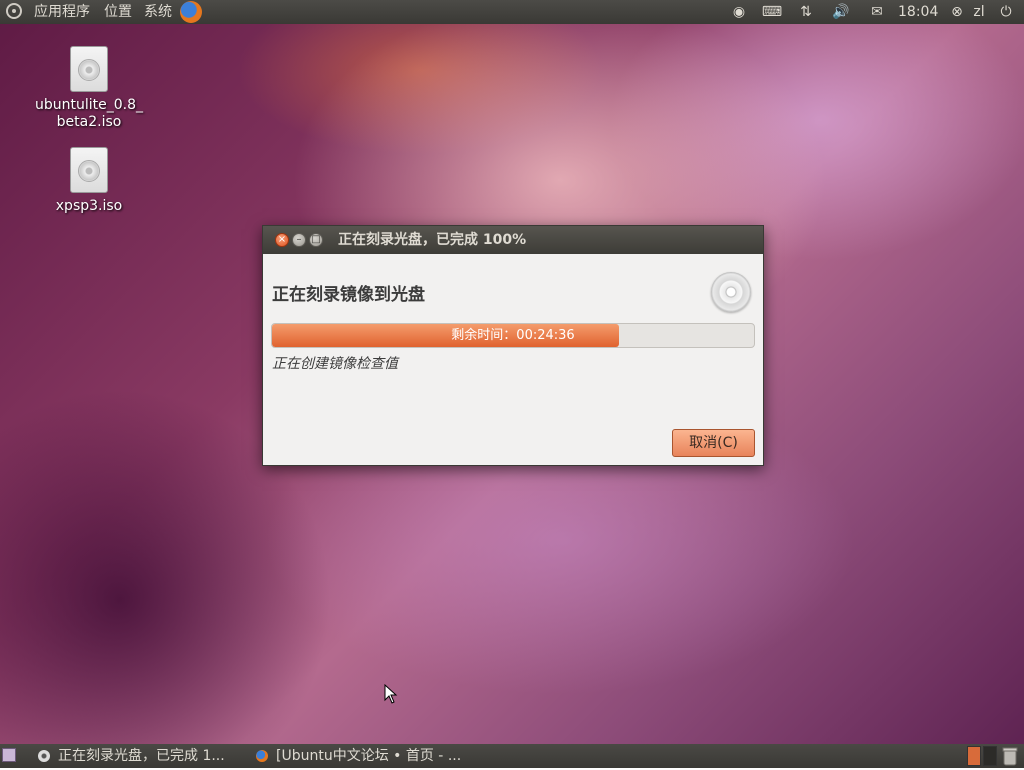  I want to click on progress-bar: 剩余时间：00:24:36, so click(513, 335).